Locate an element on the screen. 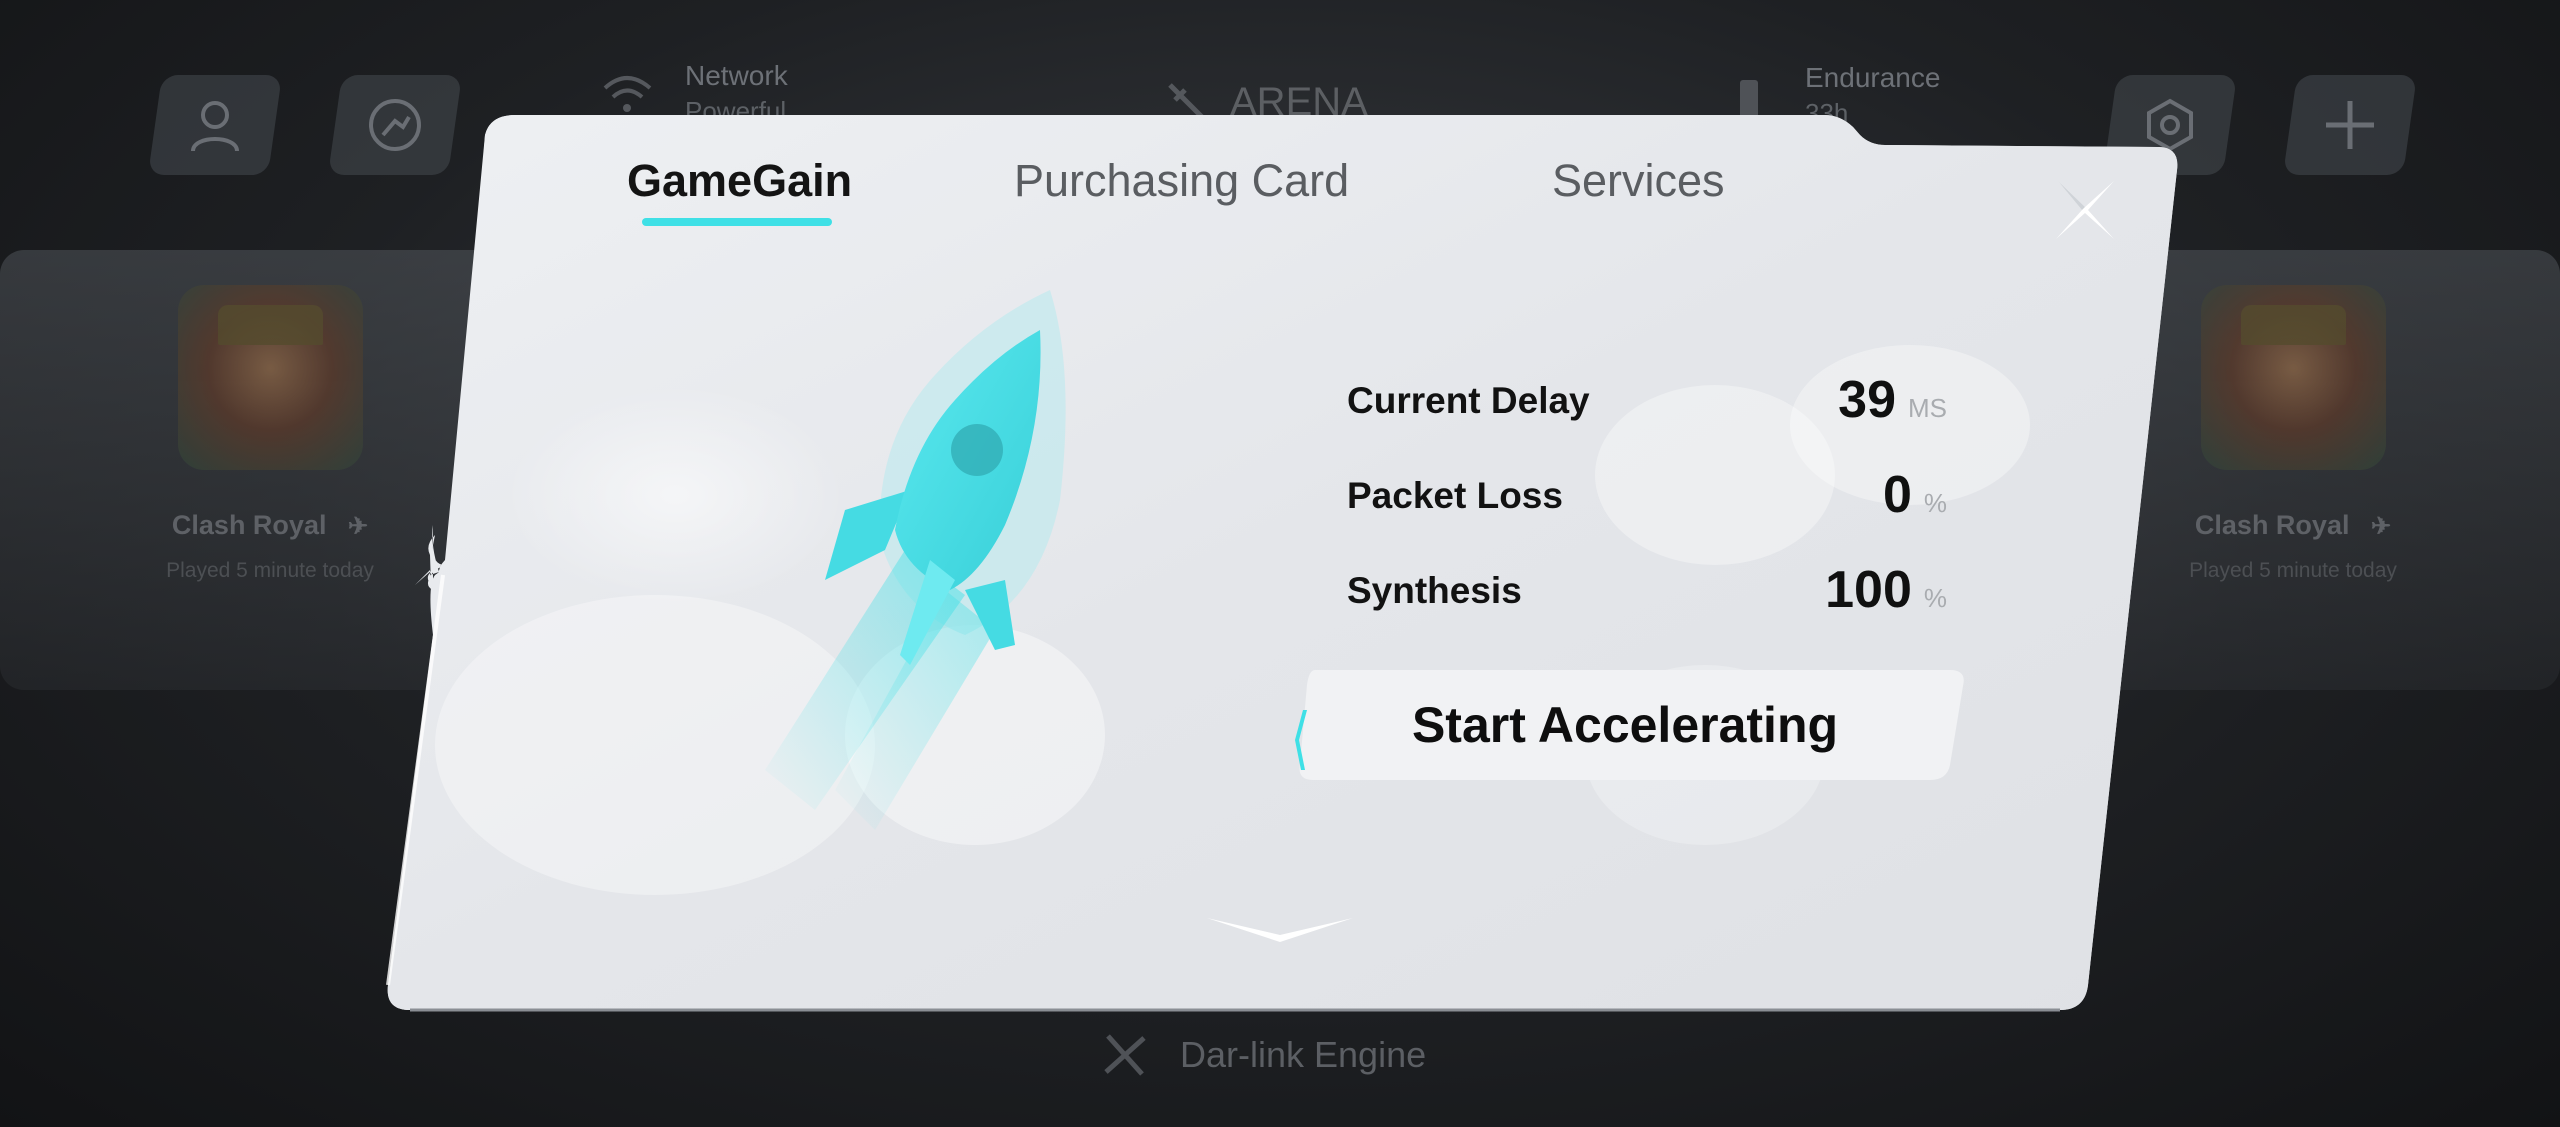  tab-gamegain: GameGain is located at coordinates (739, 181).